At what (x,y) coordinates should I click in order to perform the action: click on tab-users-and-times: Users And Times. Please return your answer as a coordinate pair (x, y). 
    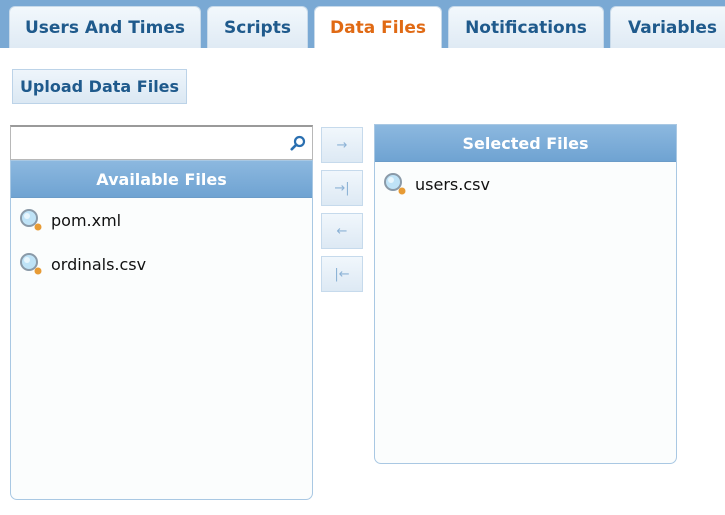
    Looking at the image, I should click on (105, 27).